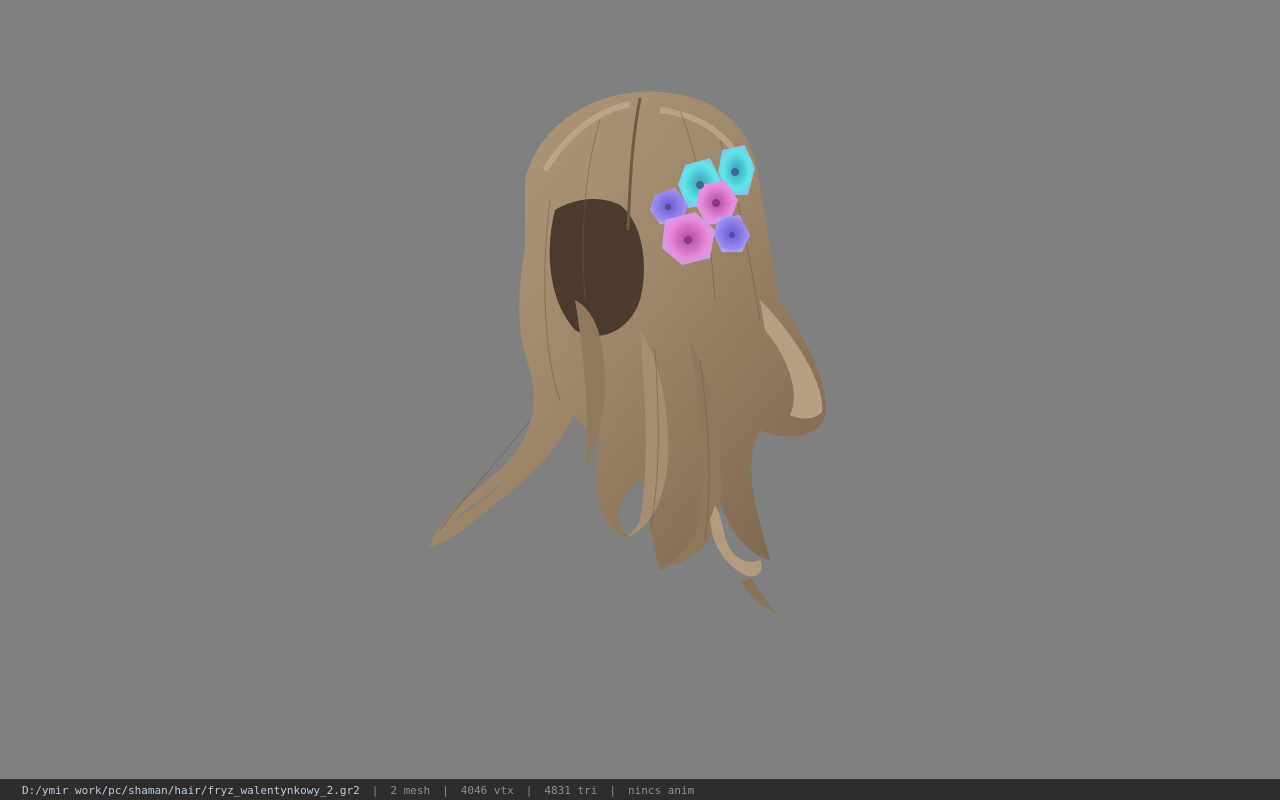 Image resolution: width=1280 pixels, height=800 pixels. What do you see at coordinates (487, 790) in the screenshot?
I see `vertex-count: 4046 vtx` at bounding box center [487, 790].